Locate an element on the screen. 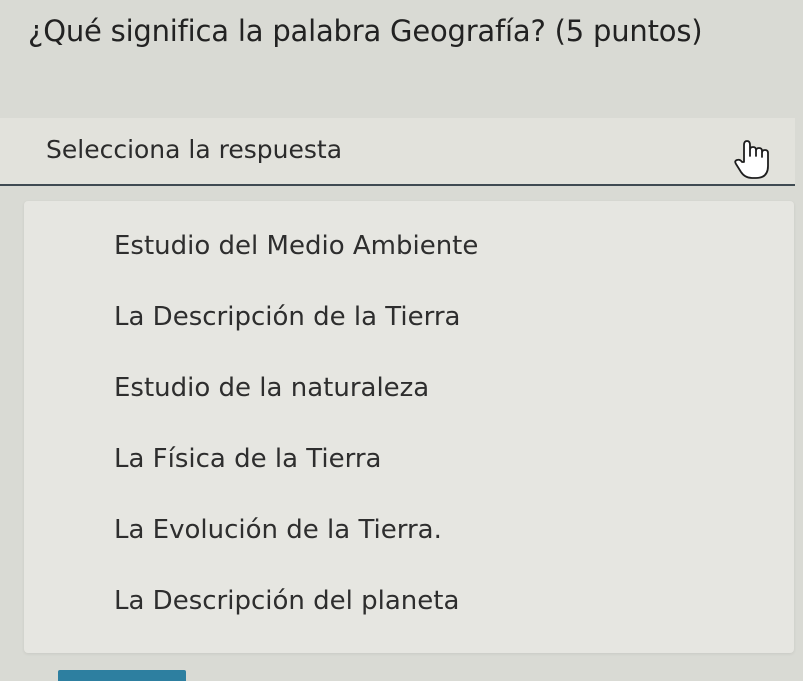 The image size is (803, 681). option-fisica-tierra: La Física de la Tierra is located at coordinates (247, 459).